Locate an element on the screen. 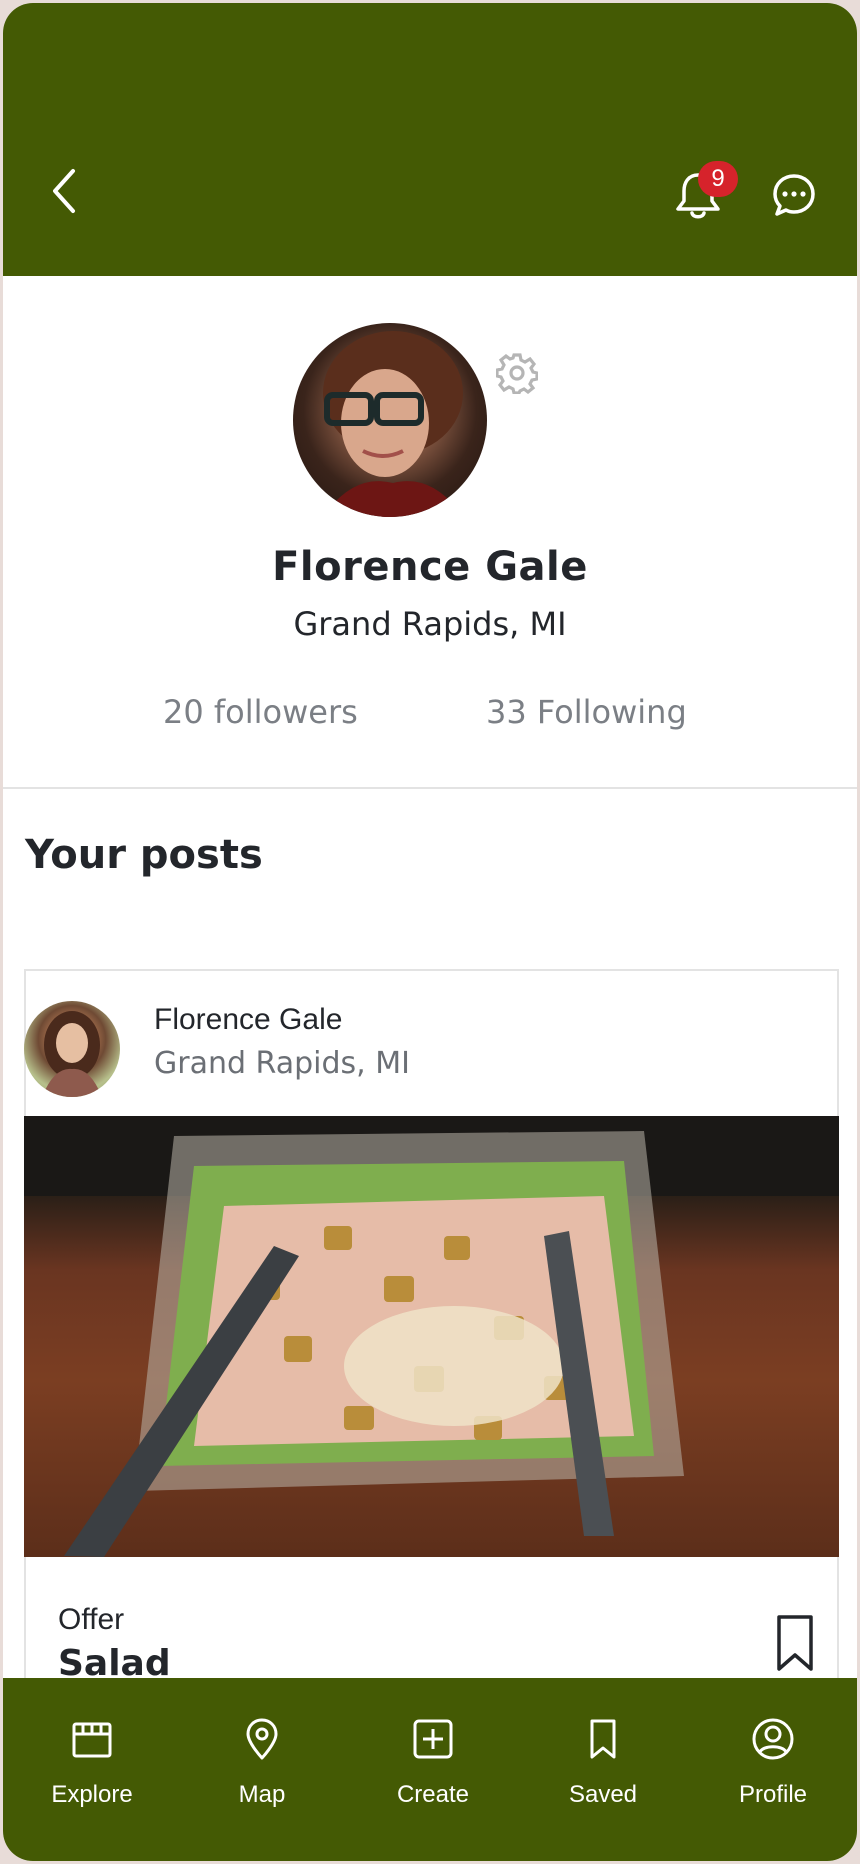 Image resolution: width=860 pixels, height=1864 pixels. top-bar is located at coordinates (430, 139).